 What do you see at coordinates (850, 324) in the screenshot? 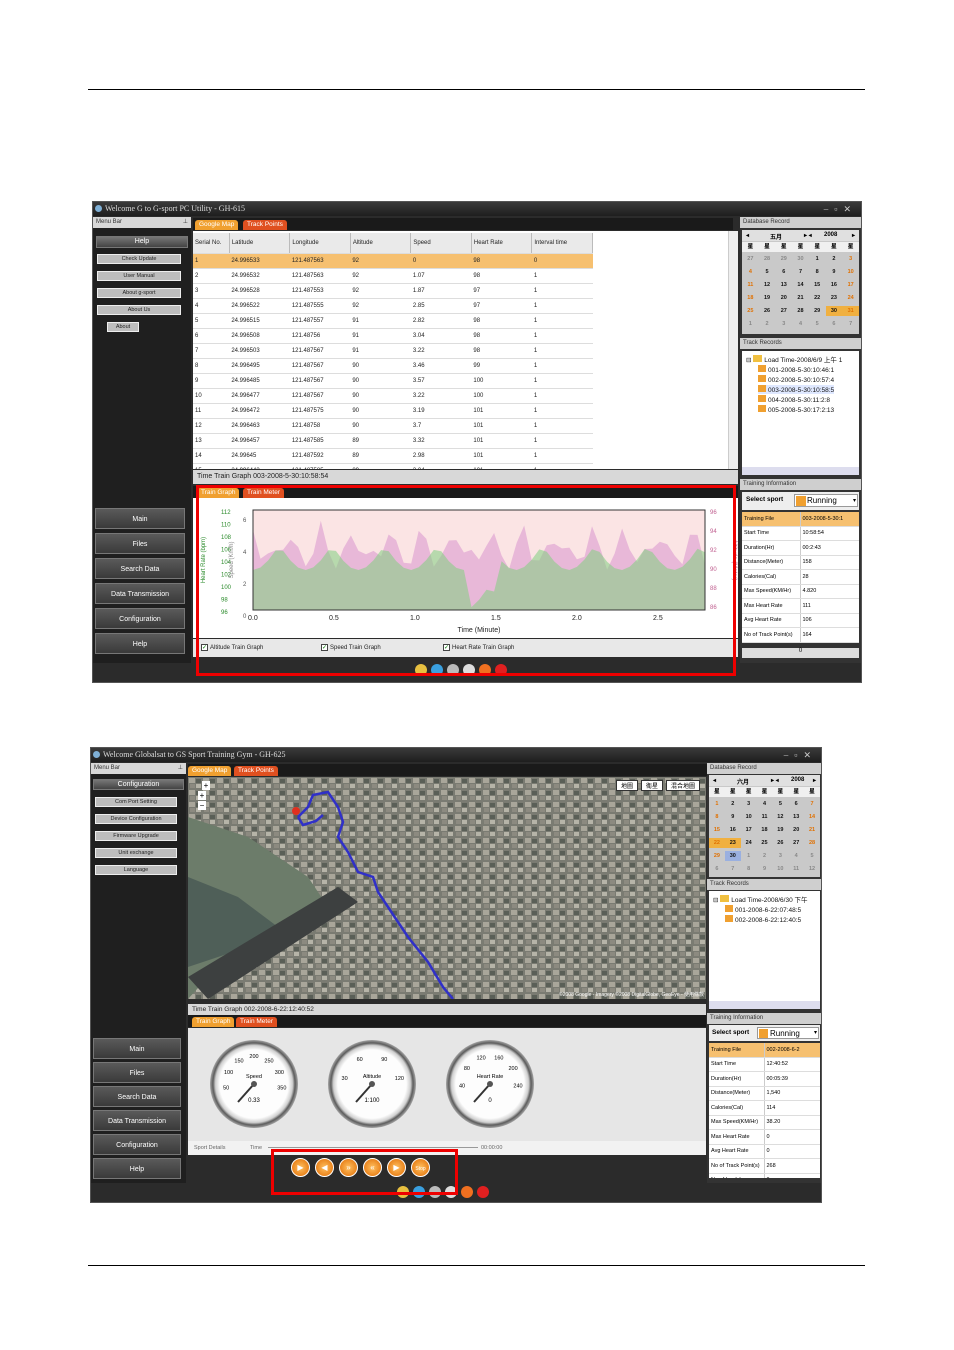
I see `calendar-day: 7` at bounding box center [850, 324].